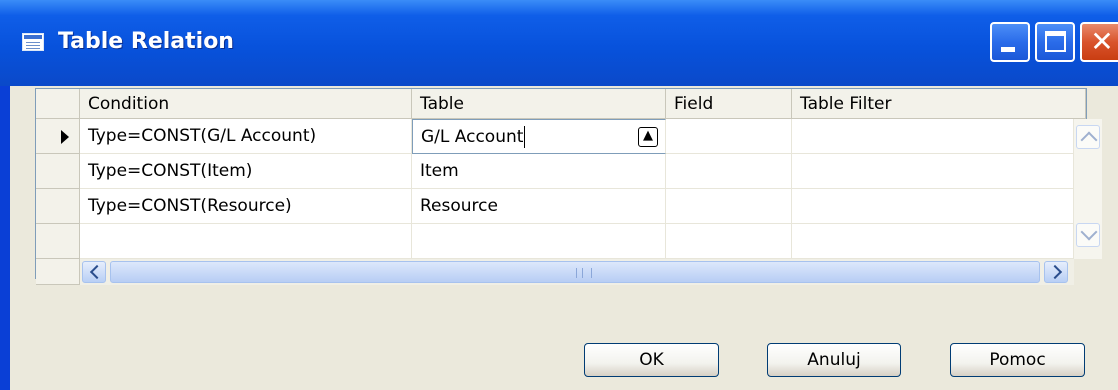 This screenshot has height=390, width=1118. I want to click on scrollbar-row-selector, so click(58, 272).